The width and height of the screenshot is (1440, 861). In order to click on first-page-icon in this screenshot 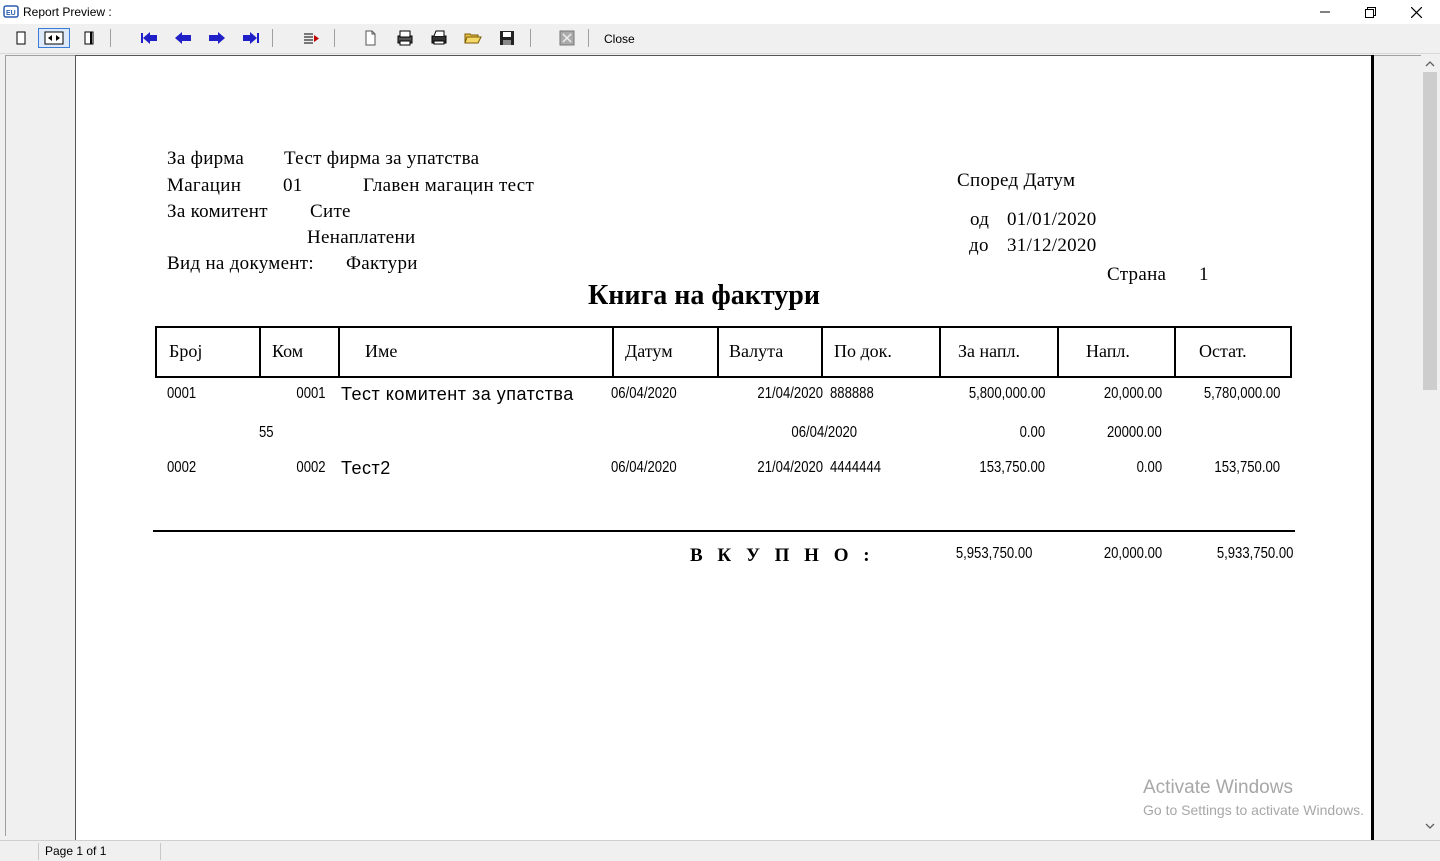, I will do `click(149, 38)`.